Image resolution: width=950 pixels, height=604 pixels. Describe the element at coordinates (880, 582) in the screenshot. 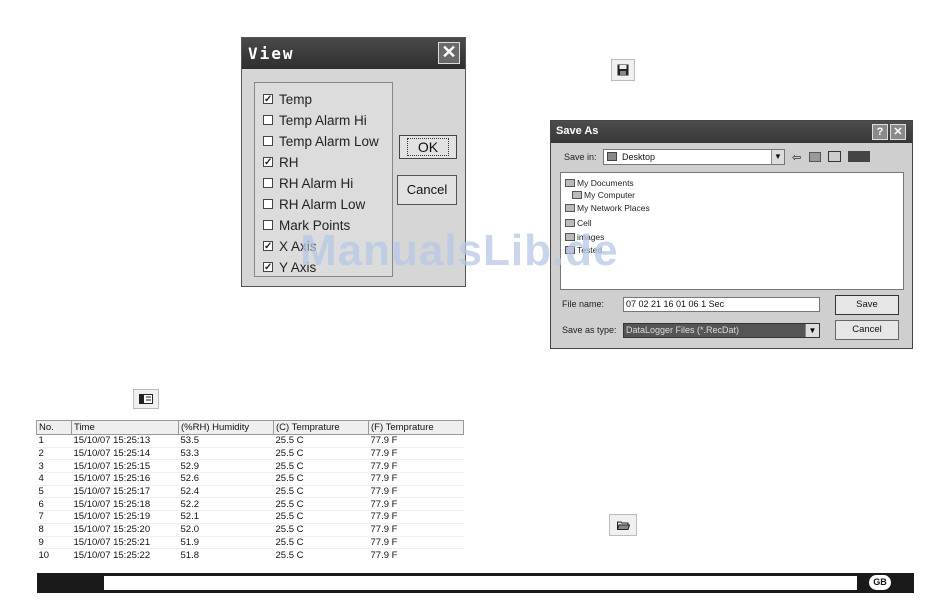

I see `language-badge: GB` at that location.